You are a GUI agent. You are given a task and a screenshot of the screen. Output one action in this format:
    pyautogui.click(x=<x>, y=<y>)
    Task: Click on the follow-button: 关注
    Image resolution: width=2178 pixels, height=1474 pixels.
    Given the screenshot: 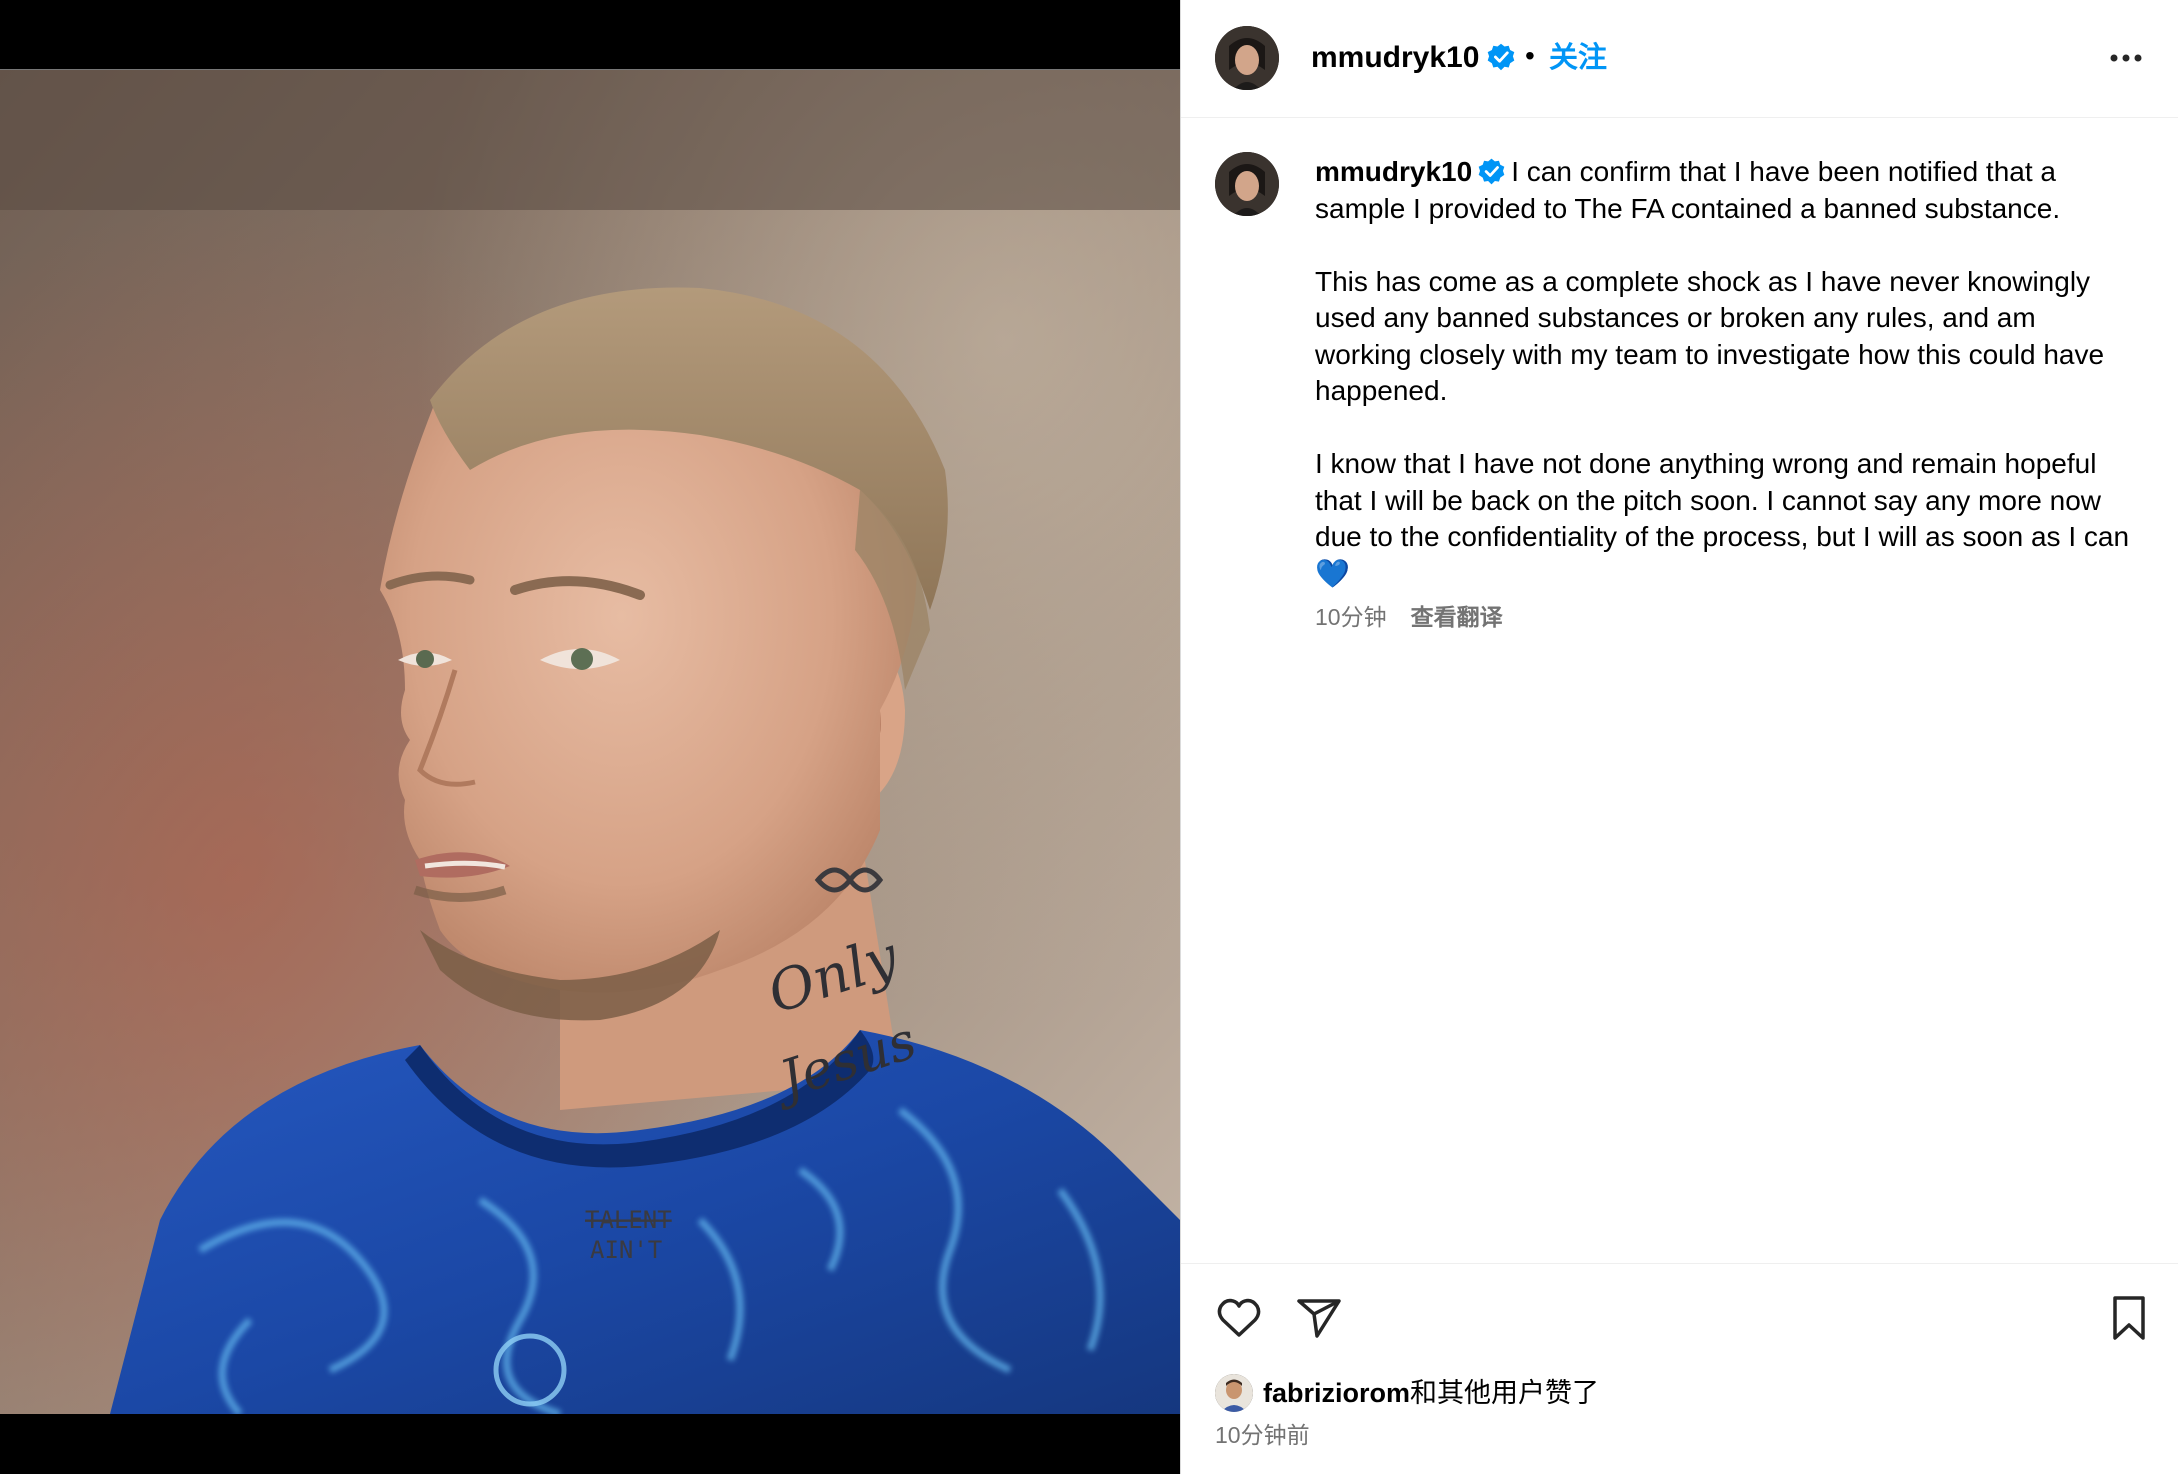 What is the action you would take?
    pyautogui.click(x=1578, y=58)
    